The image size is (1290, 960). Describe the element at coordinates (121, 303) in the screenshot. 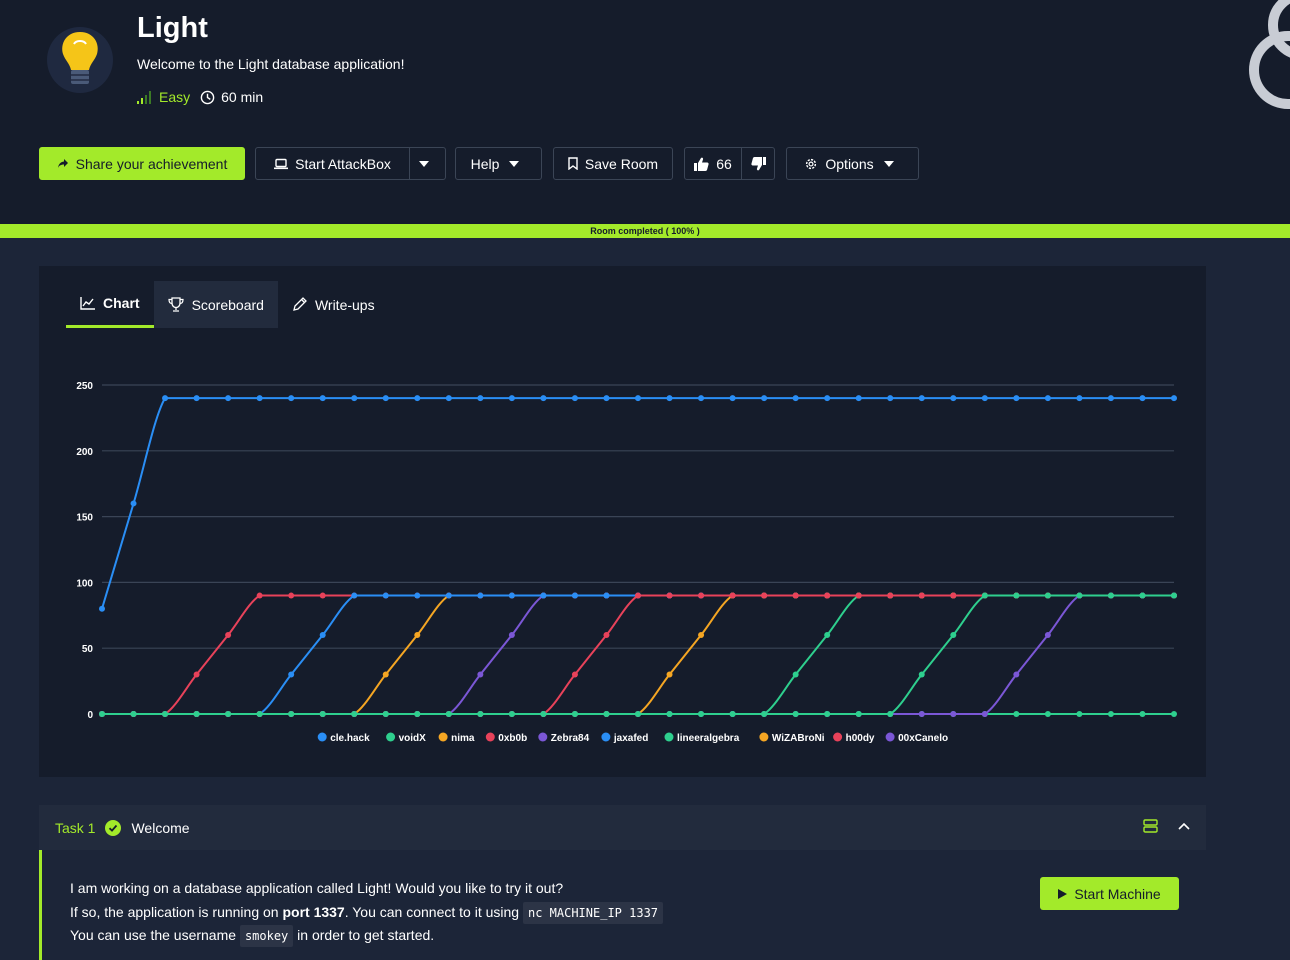

I see `tab-chart-label: Chart` at that location.